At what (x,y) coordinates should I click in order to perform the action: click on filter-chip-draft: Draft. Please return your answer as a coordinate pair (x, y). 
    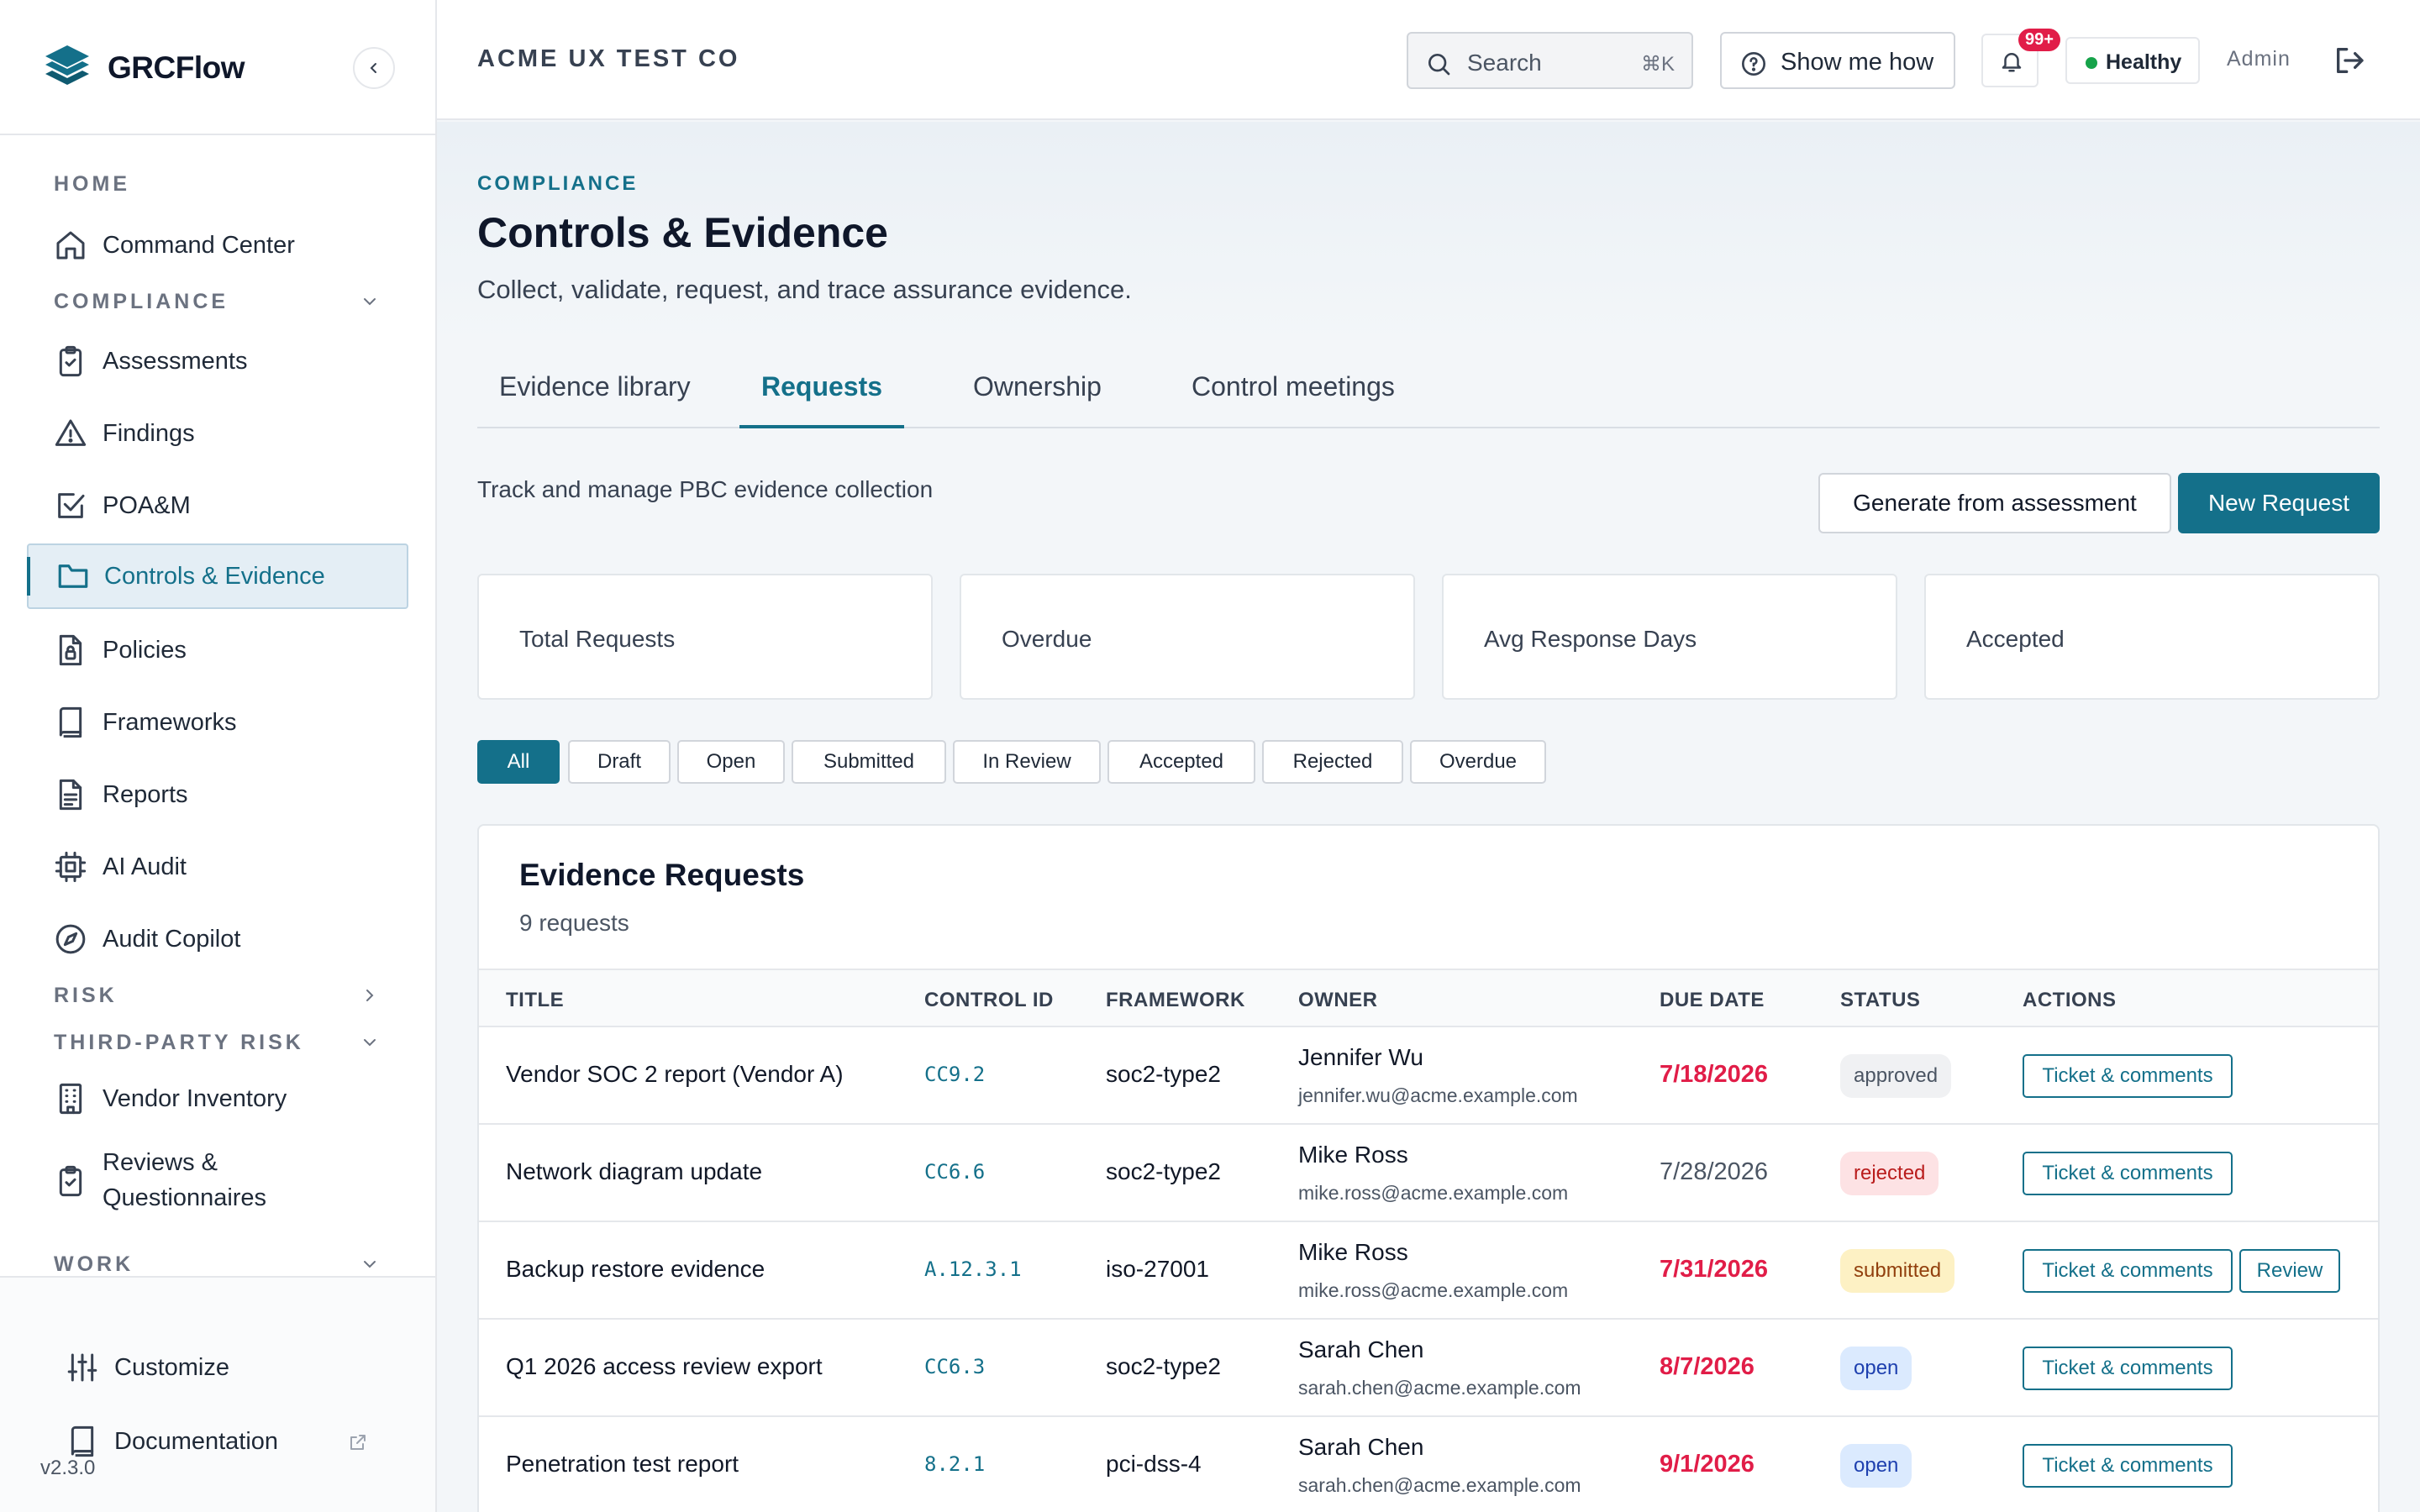
    Looking at the image, I should click on (619, 762).